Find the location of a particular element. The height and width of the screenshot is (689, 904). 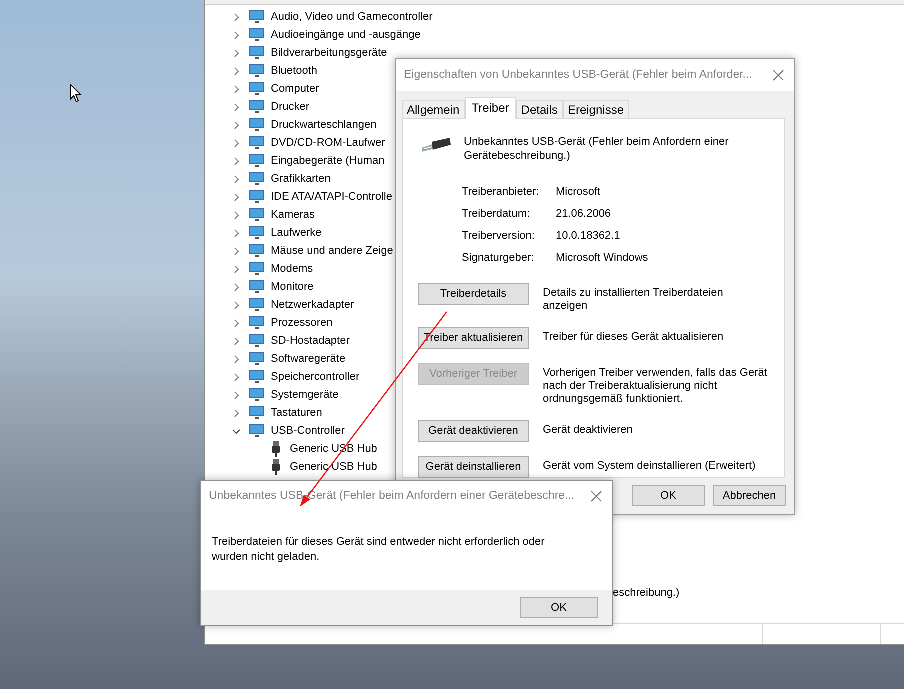

tree-item-label: Grafikkarten is located at coordinates (301, 179).